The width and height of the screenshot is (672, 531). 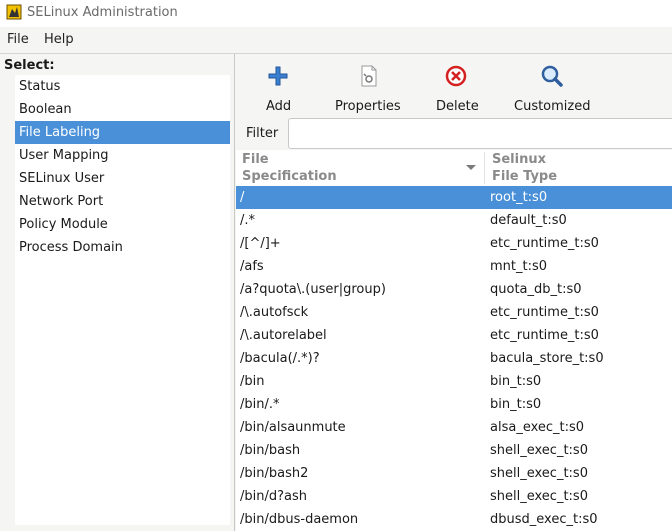 What do you see at coordinates (471, 167) in the screenshot?
I see `sort-descending-icon` at bounding box center [471, 167].